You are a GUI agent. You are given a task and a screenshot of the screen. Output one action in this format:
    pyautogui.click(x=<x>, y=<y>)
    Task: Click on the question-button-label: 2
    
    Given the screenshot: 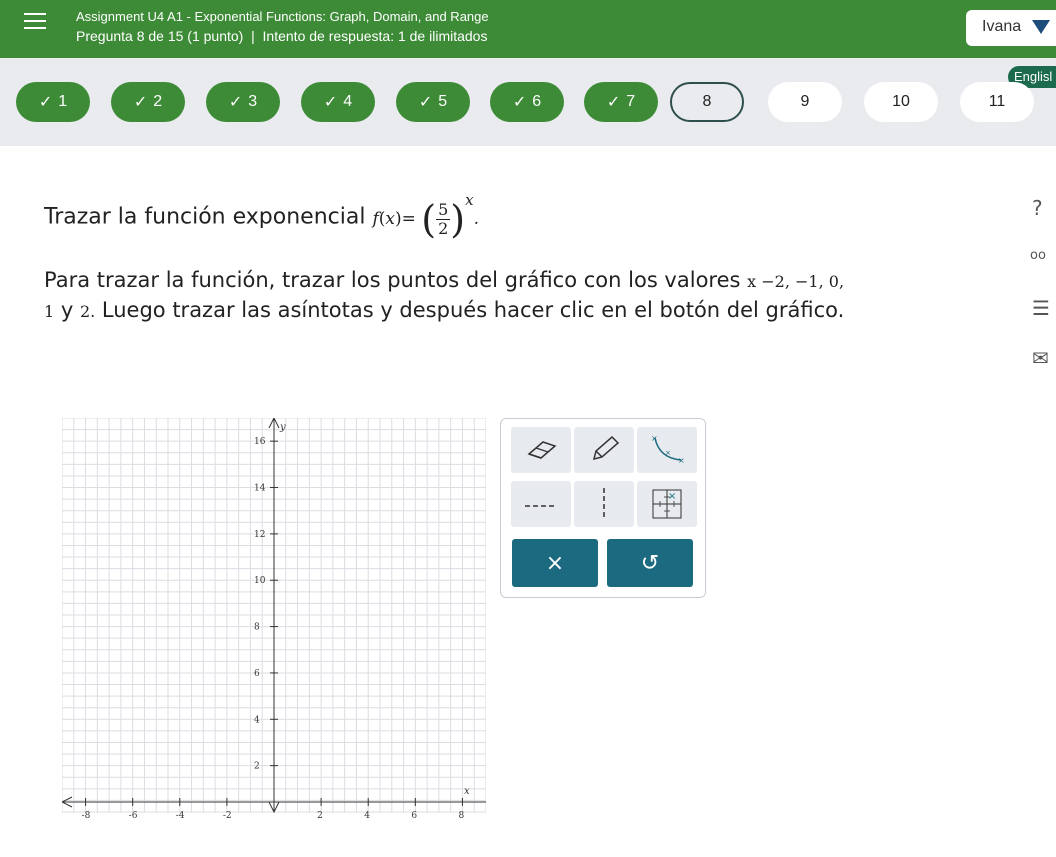 What is the action you would take?
    pyautogui.click(x=158, y=101)
    